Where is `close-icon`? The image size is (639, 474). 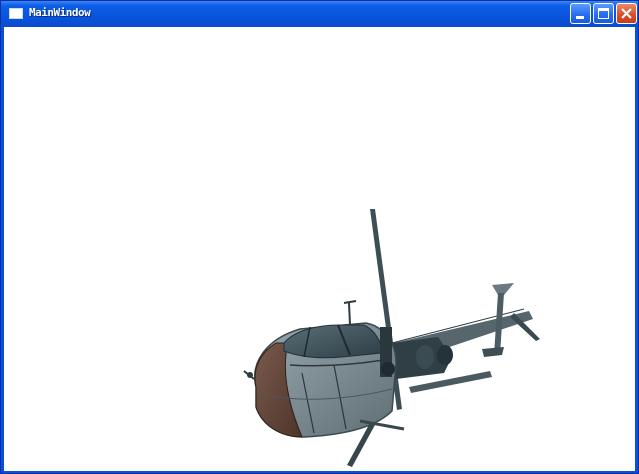
close-icon is located at coordinates (626, 13).